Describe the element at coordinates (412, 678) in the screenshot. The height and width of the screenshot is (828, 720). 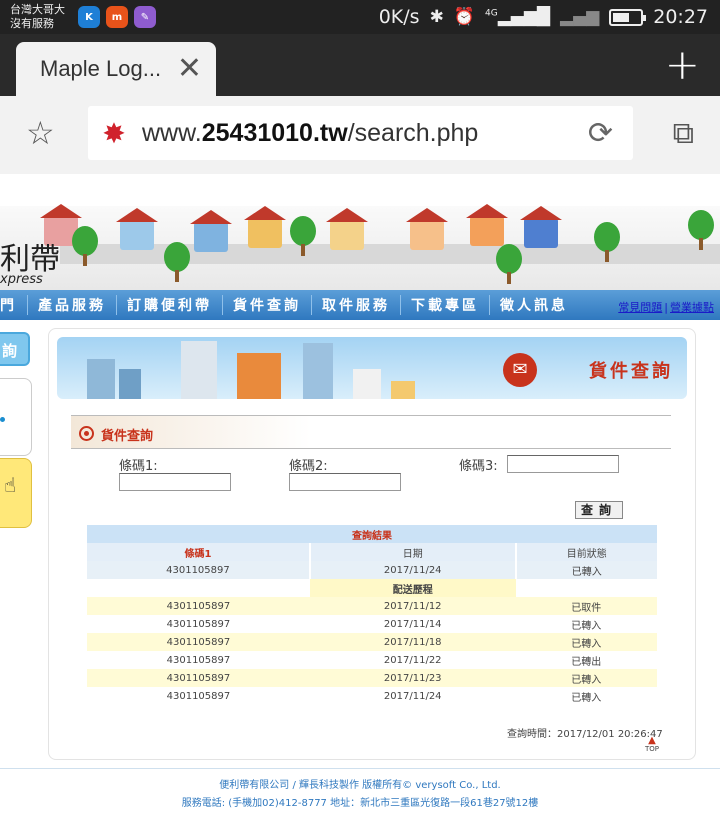
I see `history-date: 2017/11/23` at that location.